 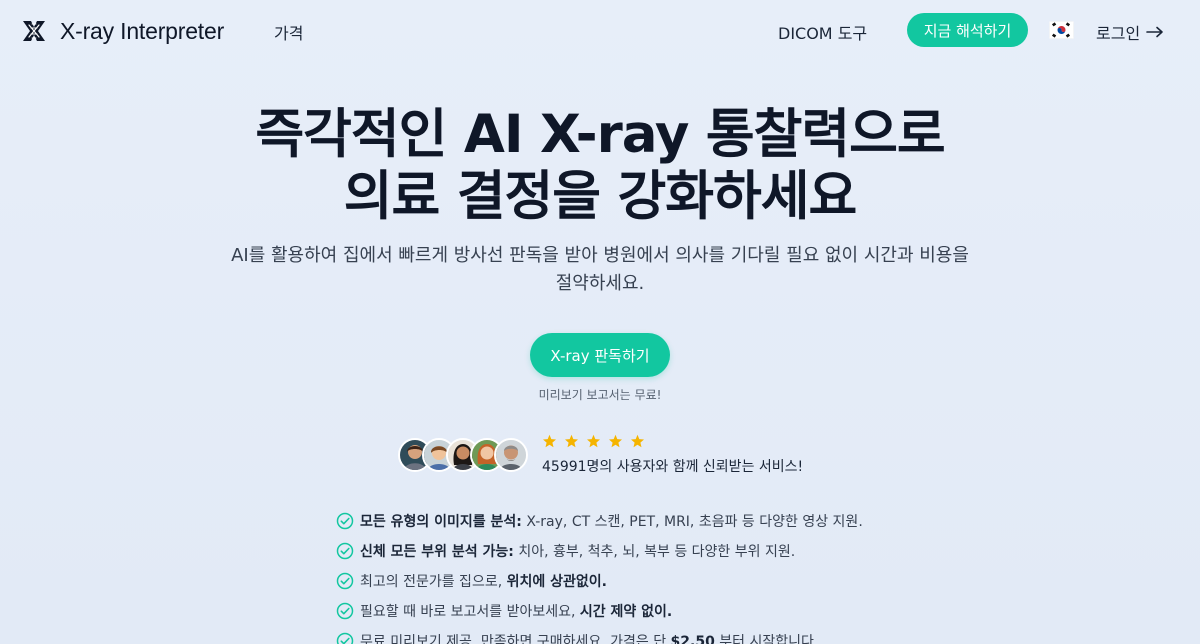 What do you see at coordinates (967, 30) in the screenshot?
I see `interpret-now-button: 지금 해석하기` at bounding box center [967, 30].